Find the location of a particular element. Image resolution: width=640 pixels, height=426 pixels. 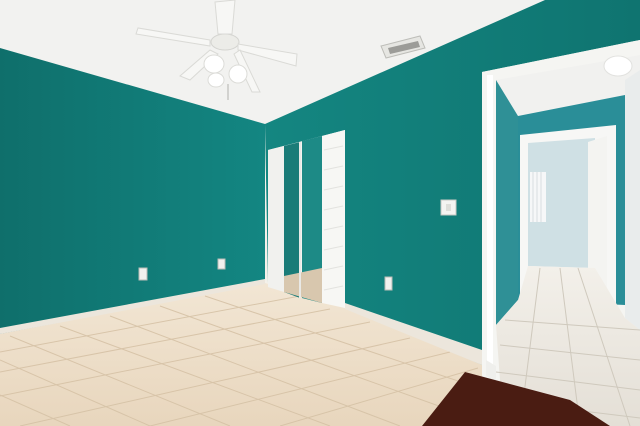

closet-door is located at coordinates (306, 219).